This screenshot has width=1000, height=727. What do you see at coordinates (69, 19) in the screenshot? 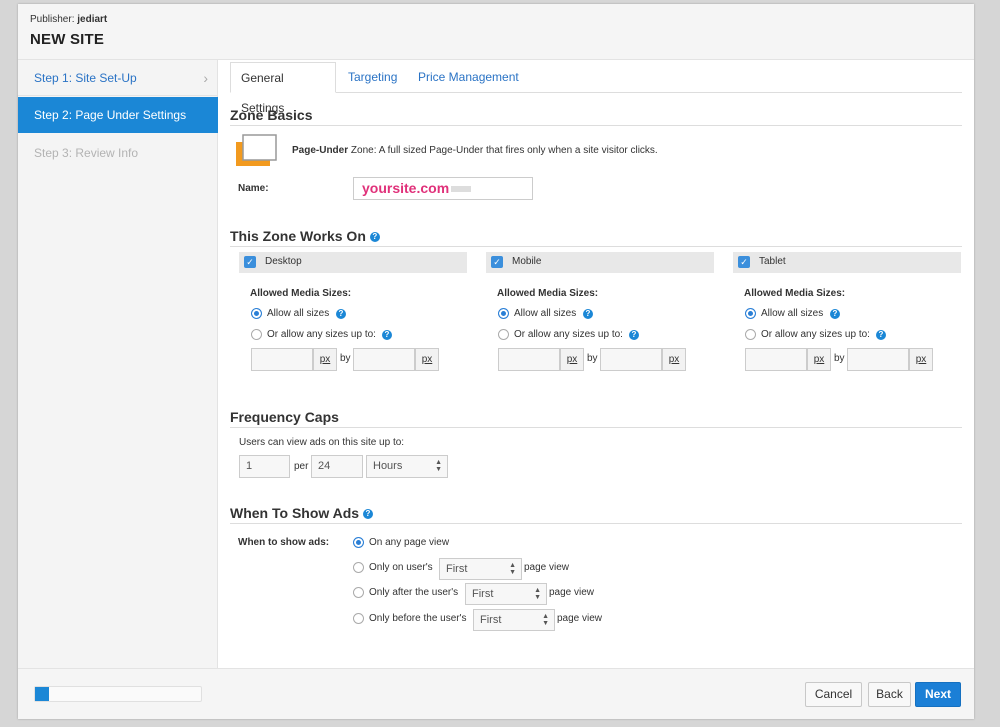
I see `publisher-line: Publisher: jediart` at bounding box center [69, 19].